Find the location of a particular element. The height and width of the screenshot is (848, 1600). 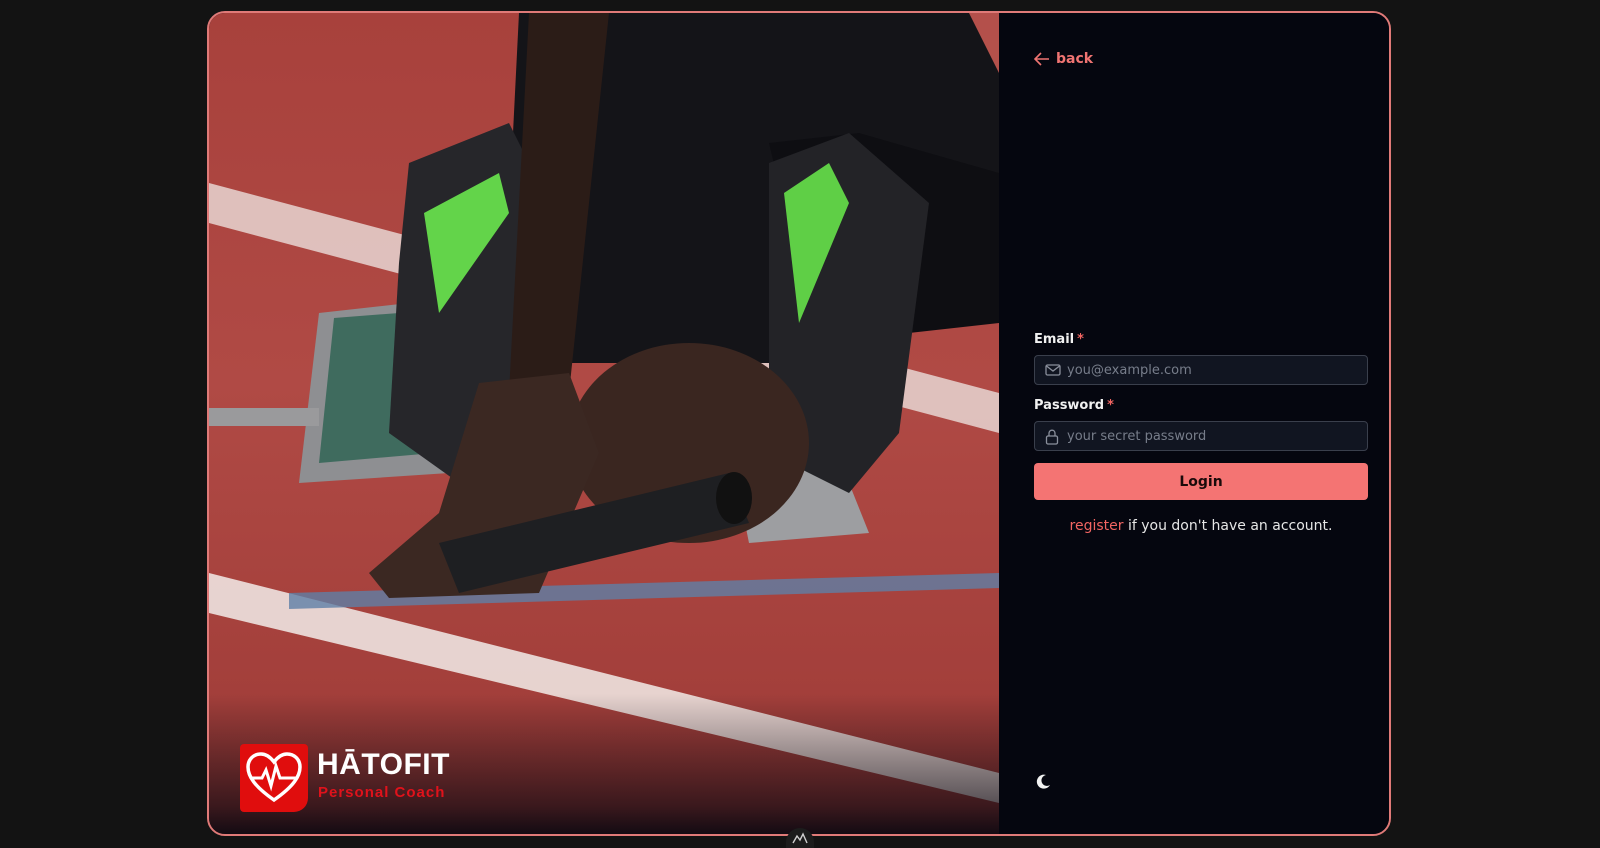

theme-toggle-button is located at coordinates (1044, 783).